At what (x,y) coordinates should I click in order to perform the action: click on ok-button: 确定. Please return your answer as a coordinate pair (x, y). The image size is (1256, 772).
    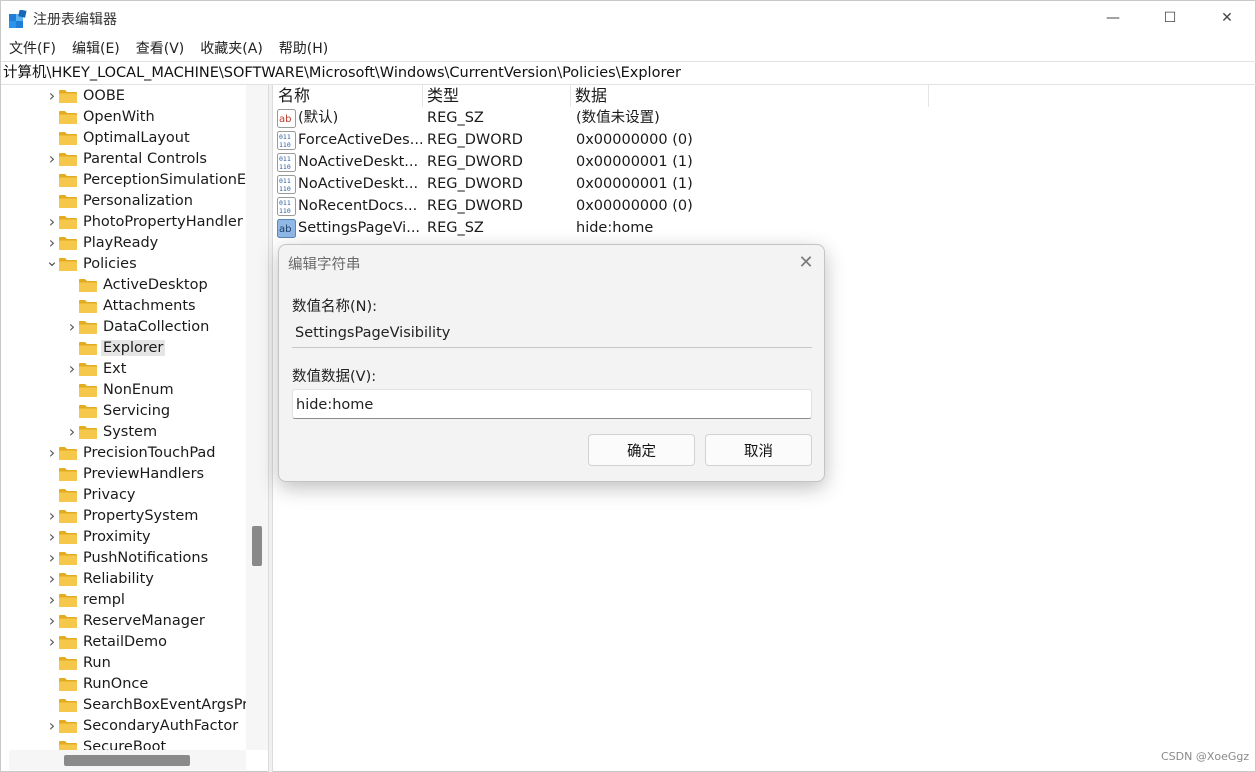
    Looking at the image, I should click on (641, 450).